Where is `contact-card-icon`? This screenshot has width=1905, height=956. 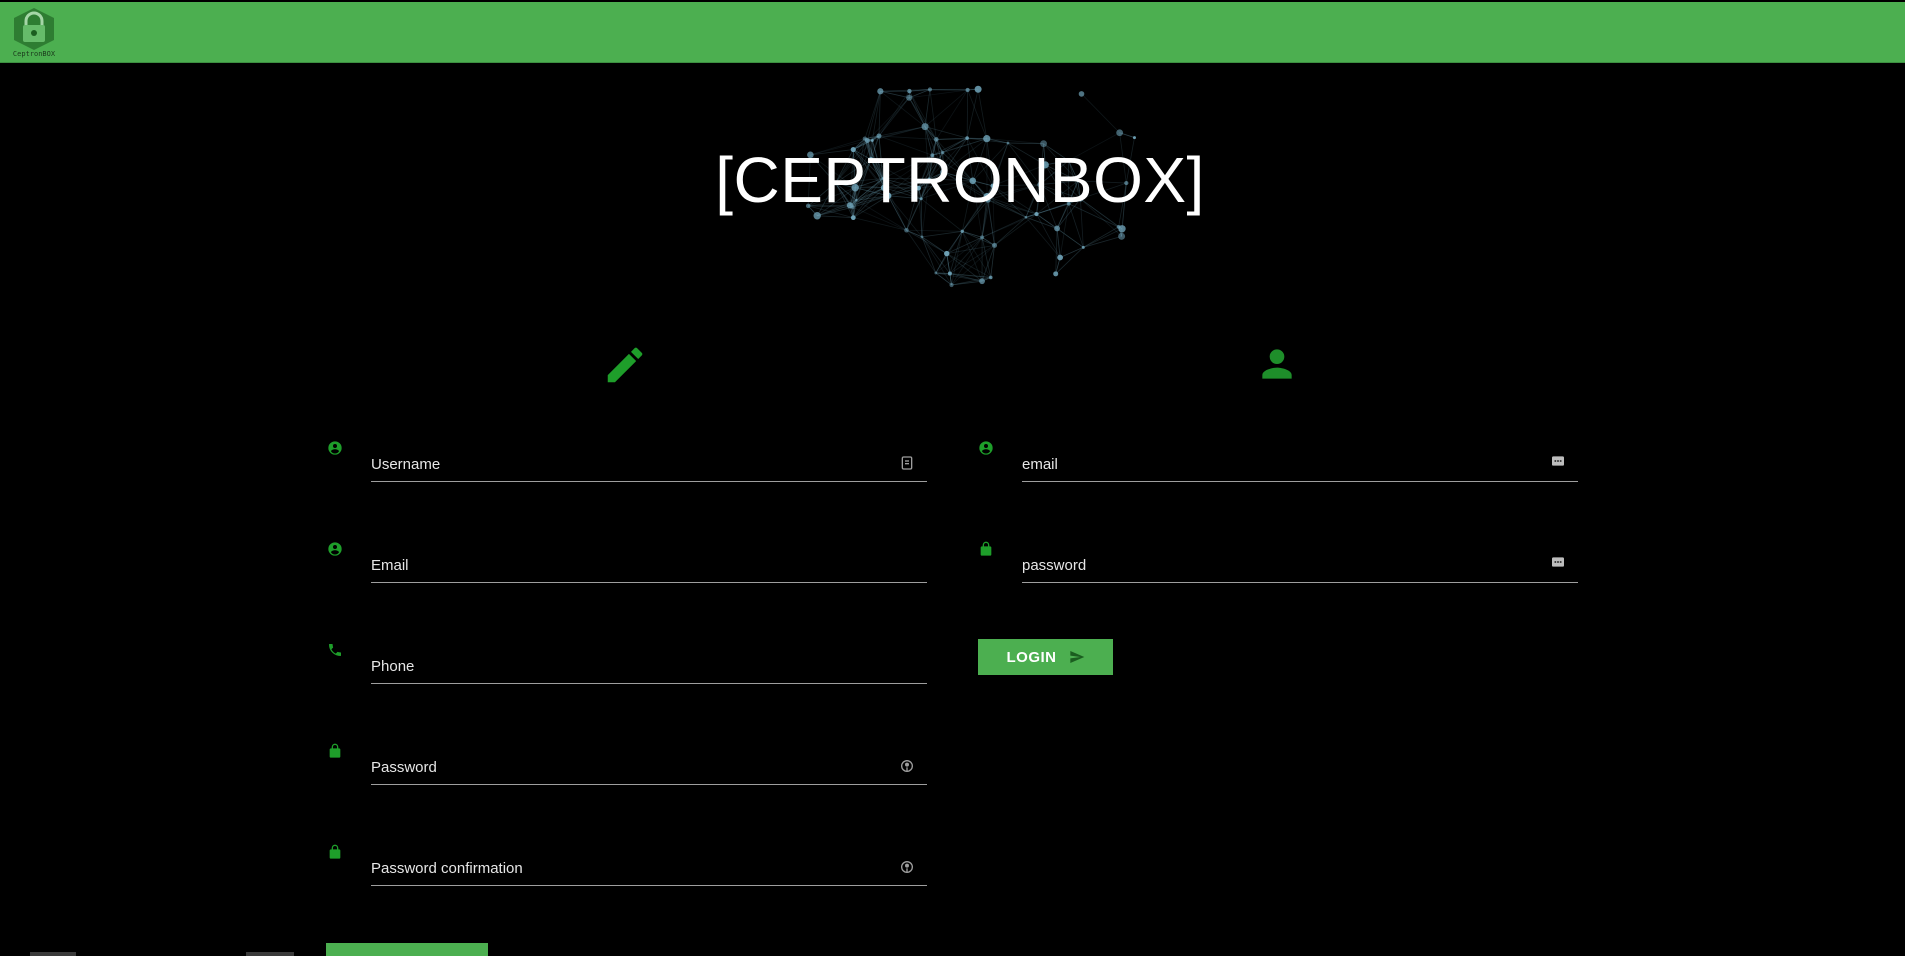 contact-card-icon is located at coordinates (907, 463).